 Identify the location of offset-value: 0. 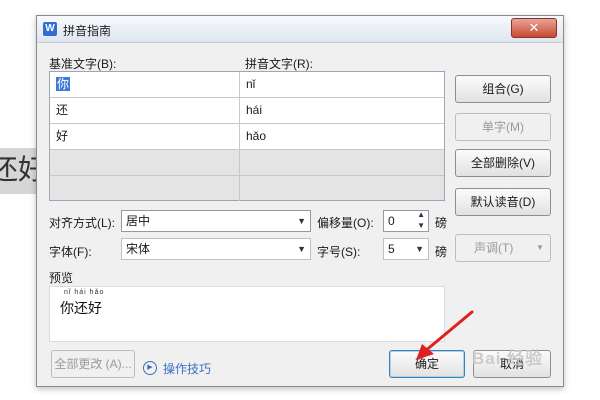
(391, 221).